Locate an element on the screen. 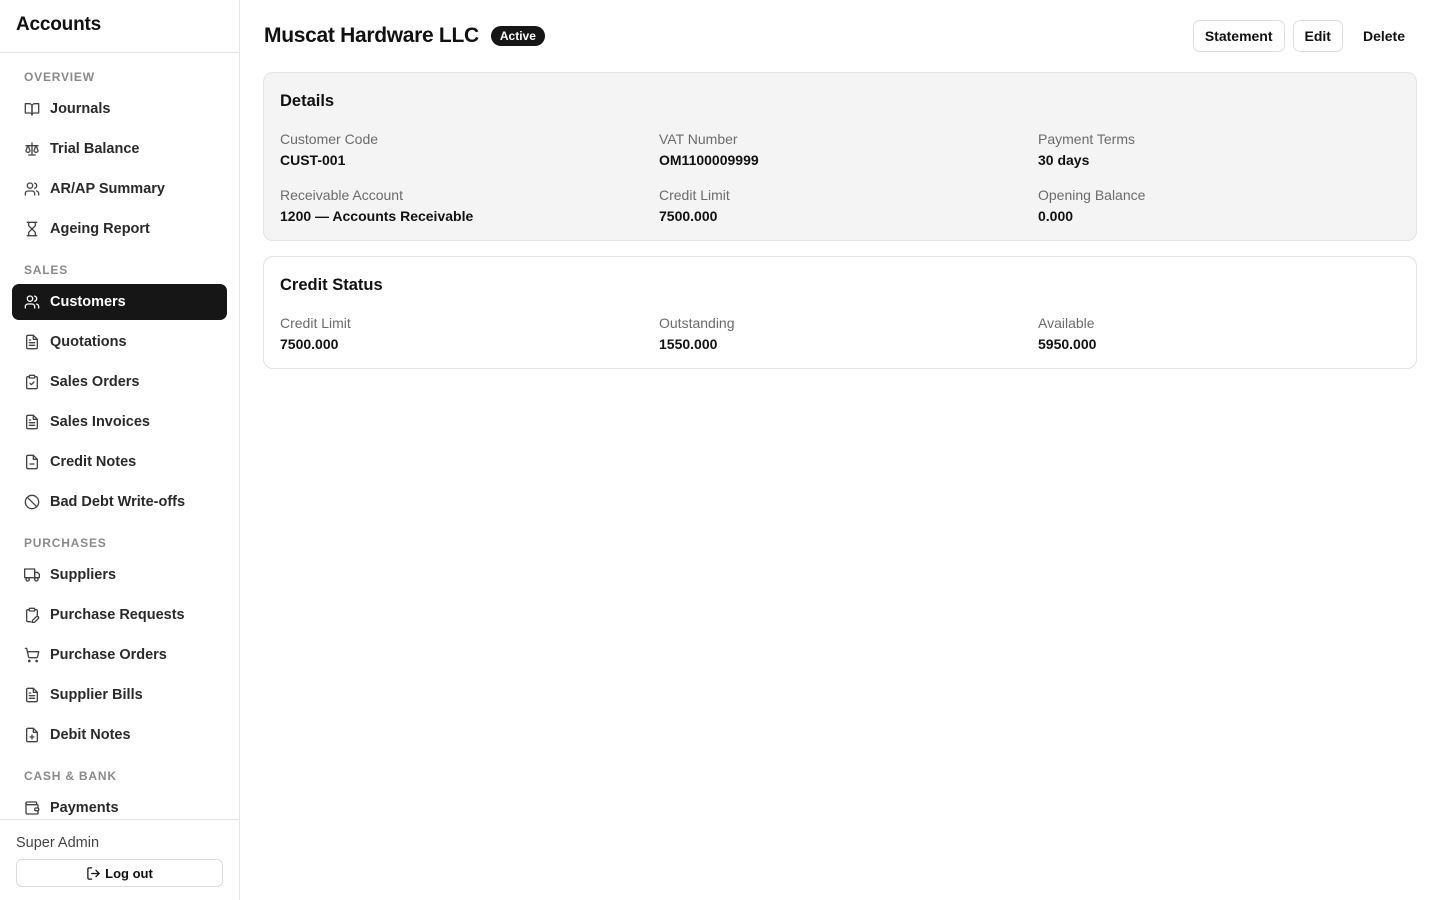 The height and width of the screenshot is (900, 1440). sidebar-item-label: Ageing Report is located at coordinates (100, 229).